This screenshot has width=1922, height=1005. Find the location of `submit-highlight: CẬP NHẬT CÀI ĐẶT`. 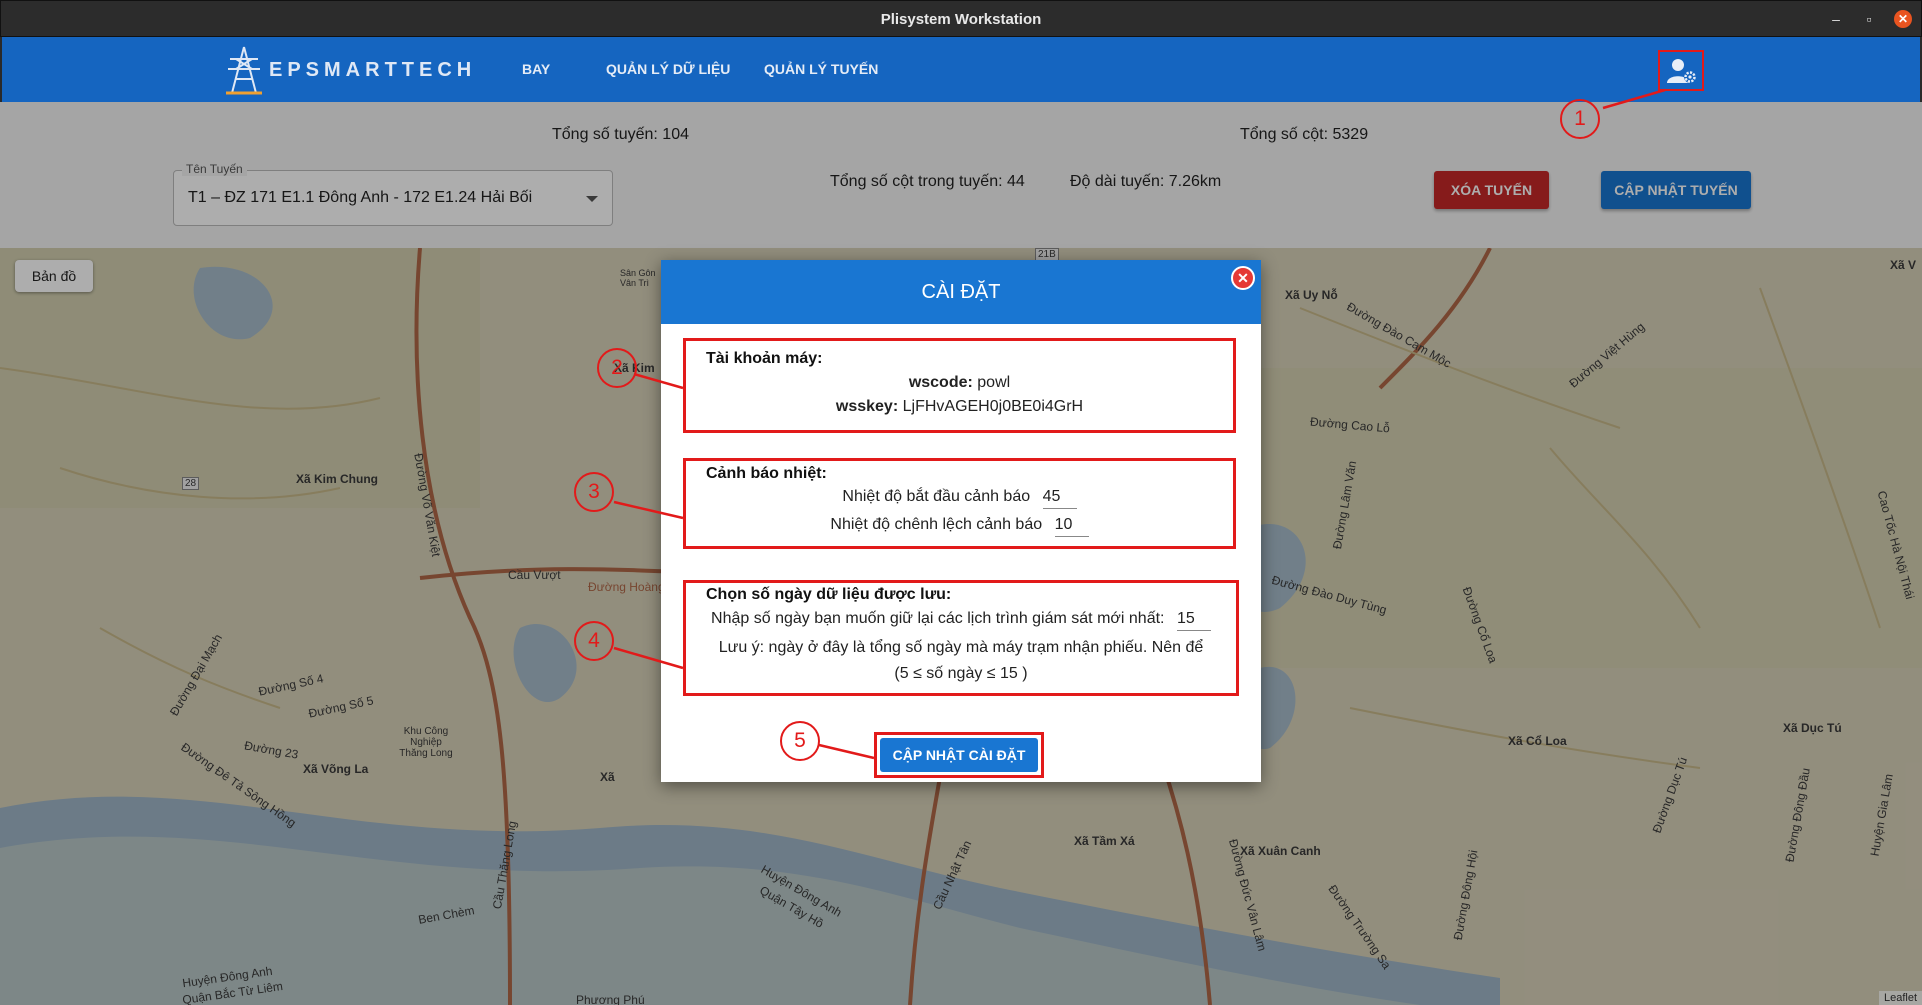

submit-highlight: CẬP NHẬT CÀI ĐẶT is located at coordinates (959, 755).